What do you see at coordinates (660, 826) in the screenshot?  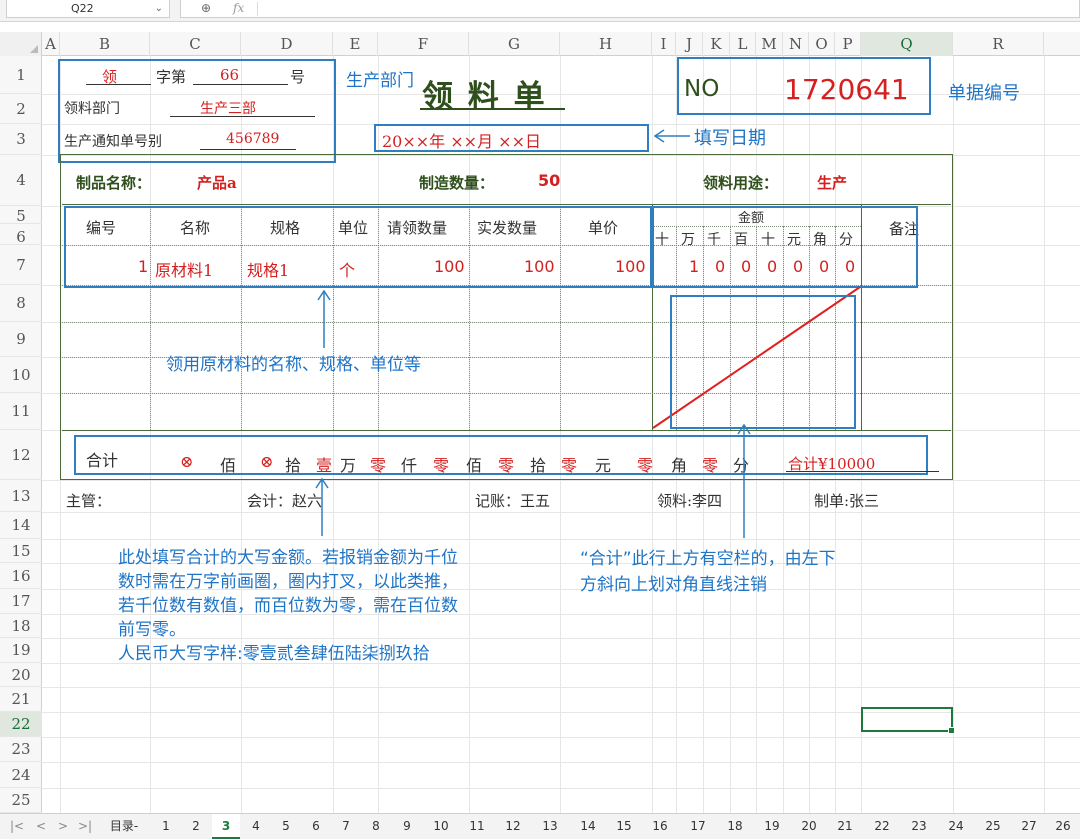 I see `sheet-tab: 16` at bounding box center [660, 826].